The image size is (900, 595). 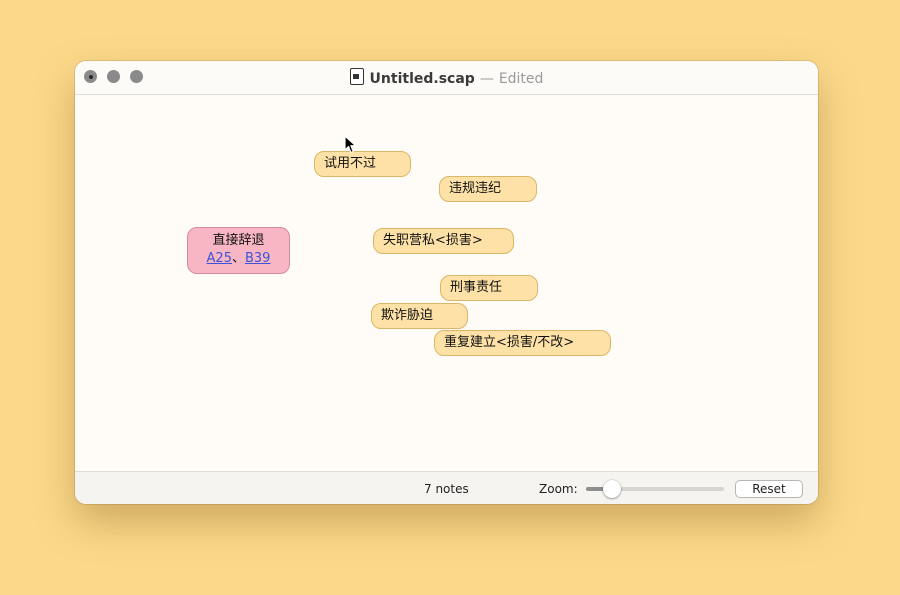 What do you see at coordinates (769, 489) in the screenshot?
I see `reset-button: Reset` at bounding box center [769, 489].